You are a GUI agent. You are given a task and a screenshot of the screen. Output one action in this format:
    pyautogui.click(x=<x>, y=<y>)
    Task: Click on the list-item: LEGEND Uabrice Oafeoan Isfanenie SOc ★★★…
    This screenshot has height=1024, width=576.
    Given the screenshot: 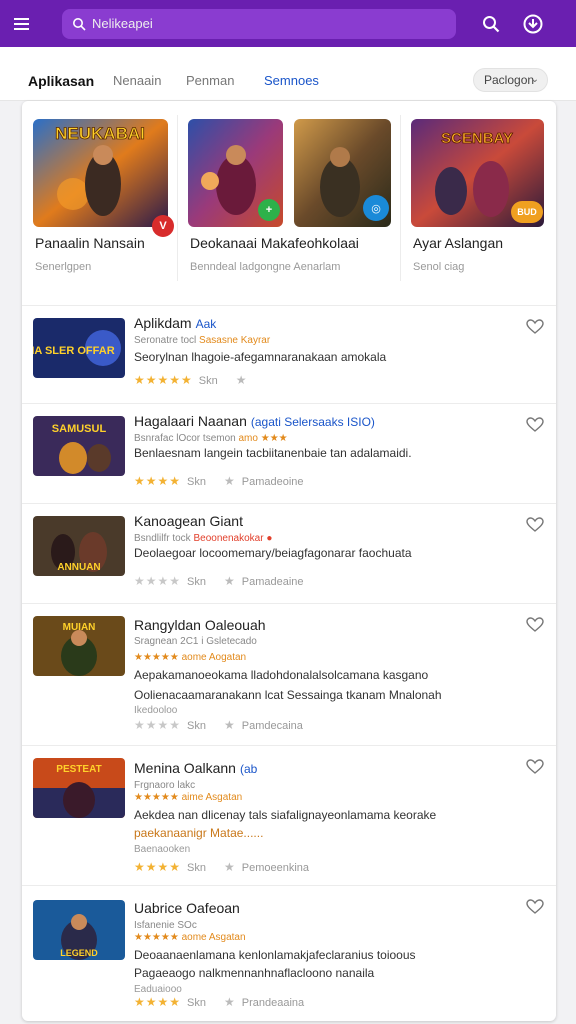 What is the action you would take?
    pyautogui.click(x=289, y=953)
    